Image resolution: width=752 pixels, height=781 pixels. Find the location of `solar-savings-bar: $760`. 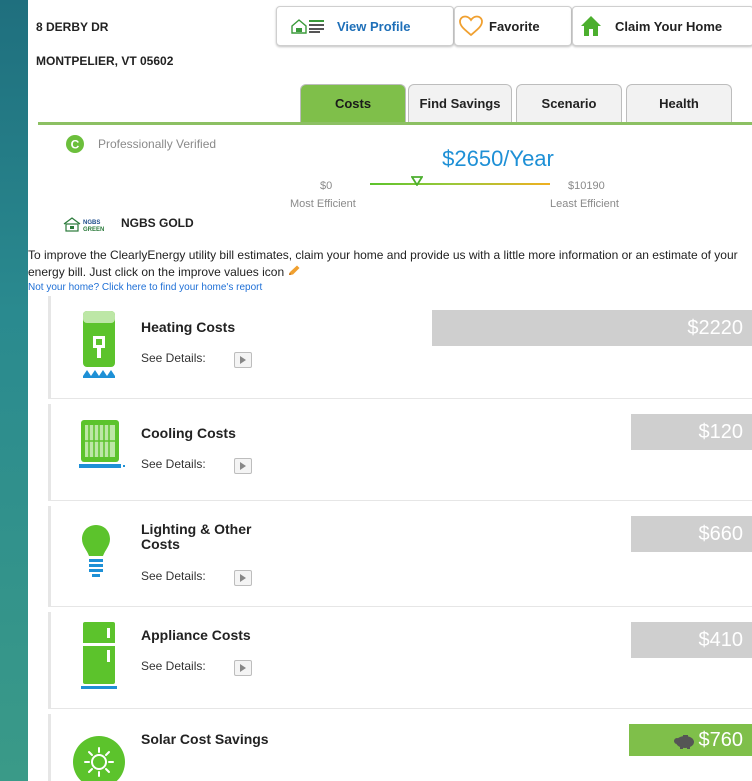

solar-savings-bar: $760 is located at coordinates (690, 740).